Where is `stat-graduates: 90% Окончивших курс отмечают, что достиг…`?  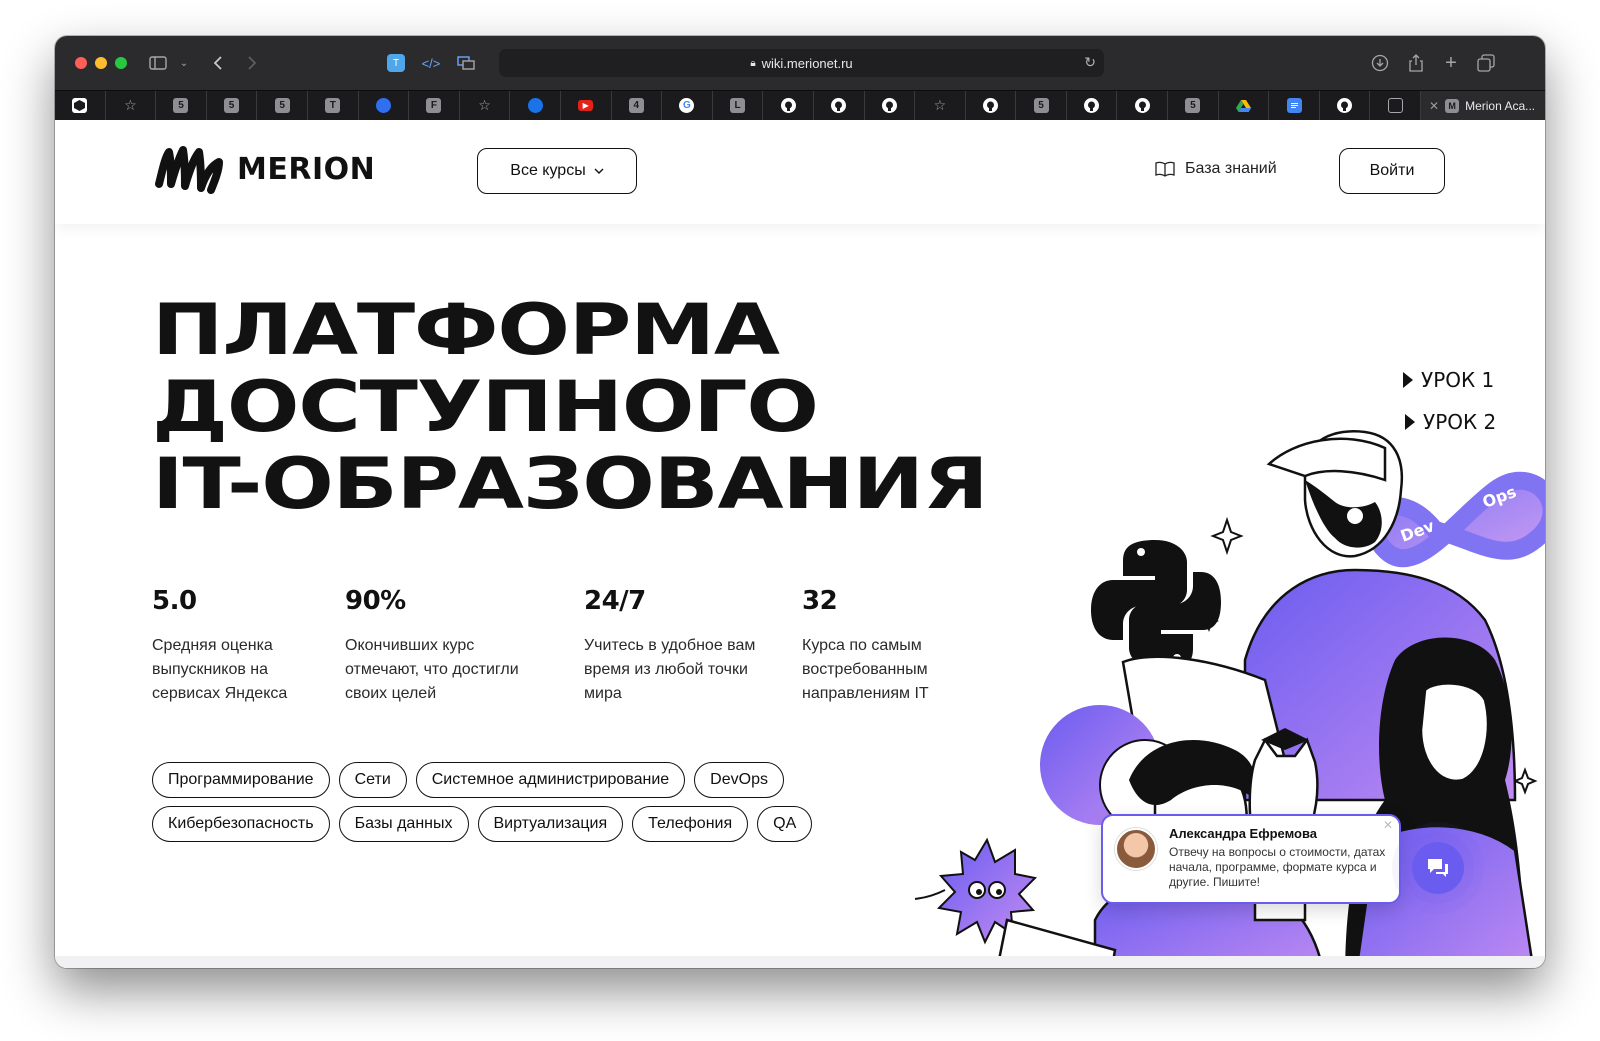 stat-graduates: 90% Окончивших курс отмечают, что достиг… is located at coordinates (445, 646).